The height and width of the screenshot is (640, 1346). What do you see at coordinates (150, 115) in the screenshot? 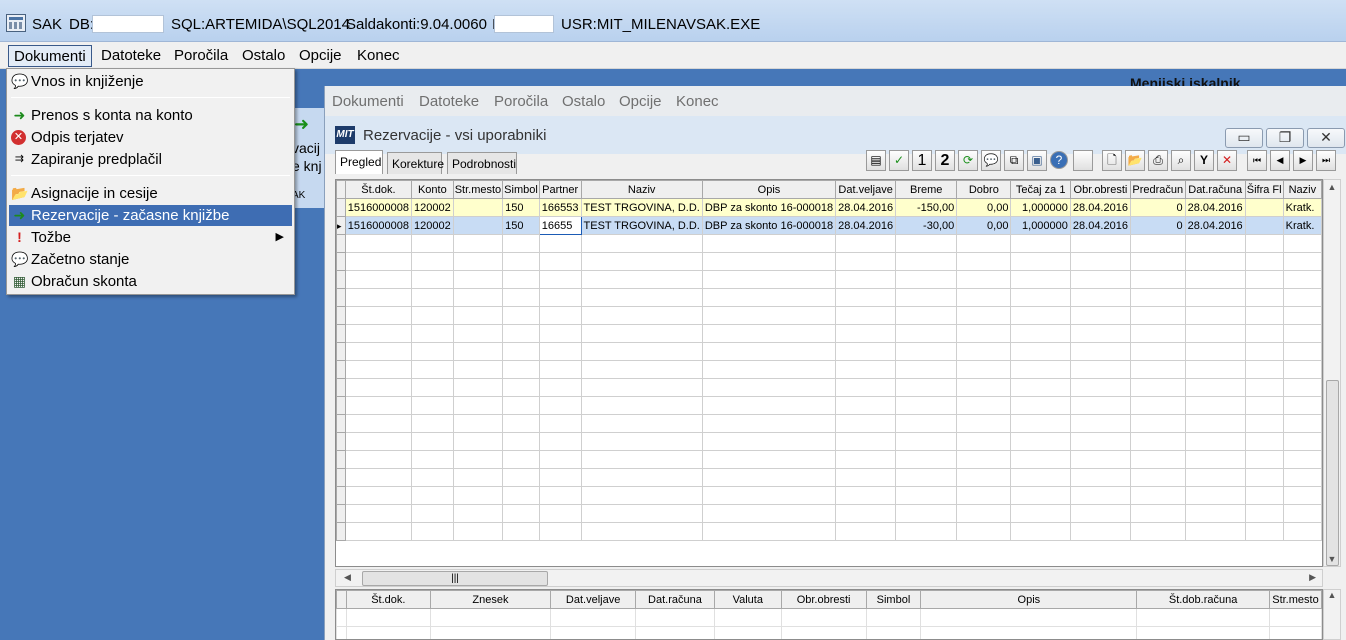
I see `menu-item-prenos: ➜ Prenos s konta na konto` at bounding box center [150, 115].